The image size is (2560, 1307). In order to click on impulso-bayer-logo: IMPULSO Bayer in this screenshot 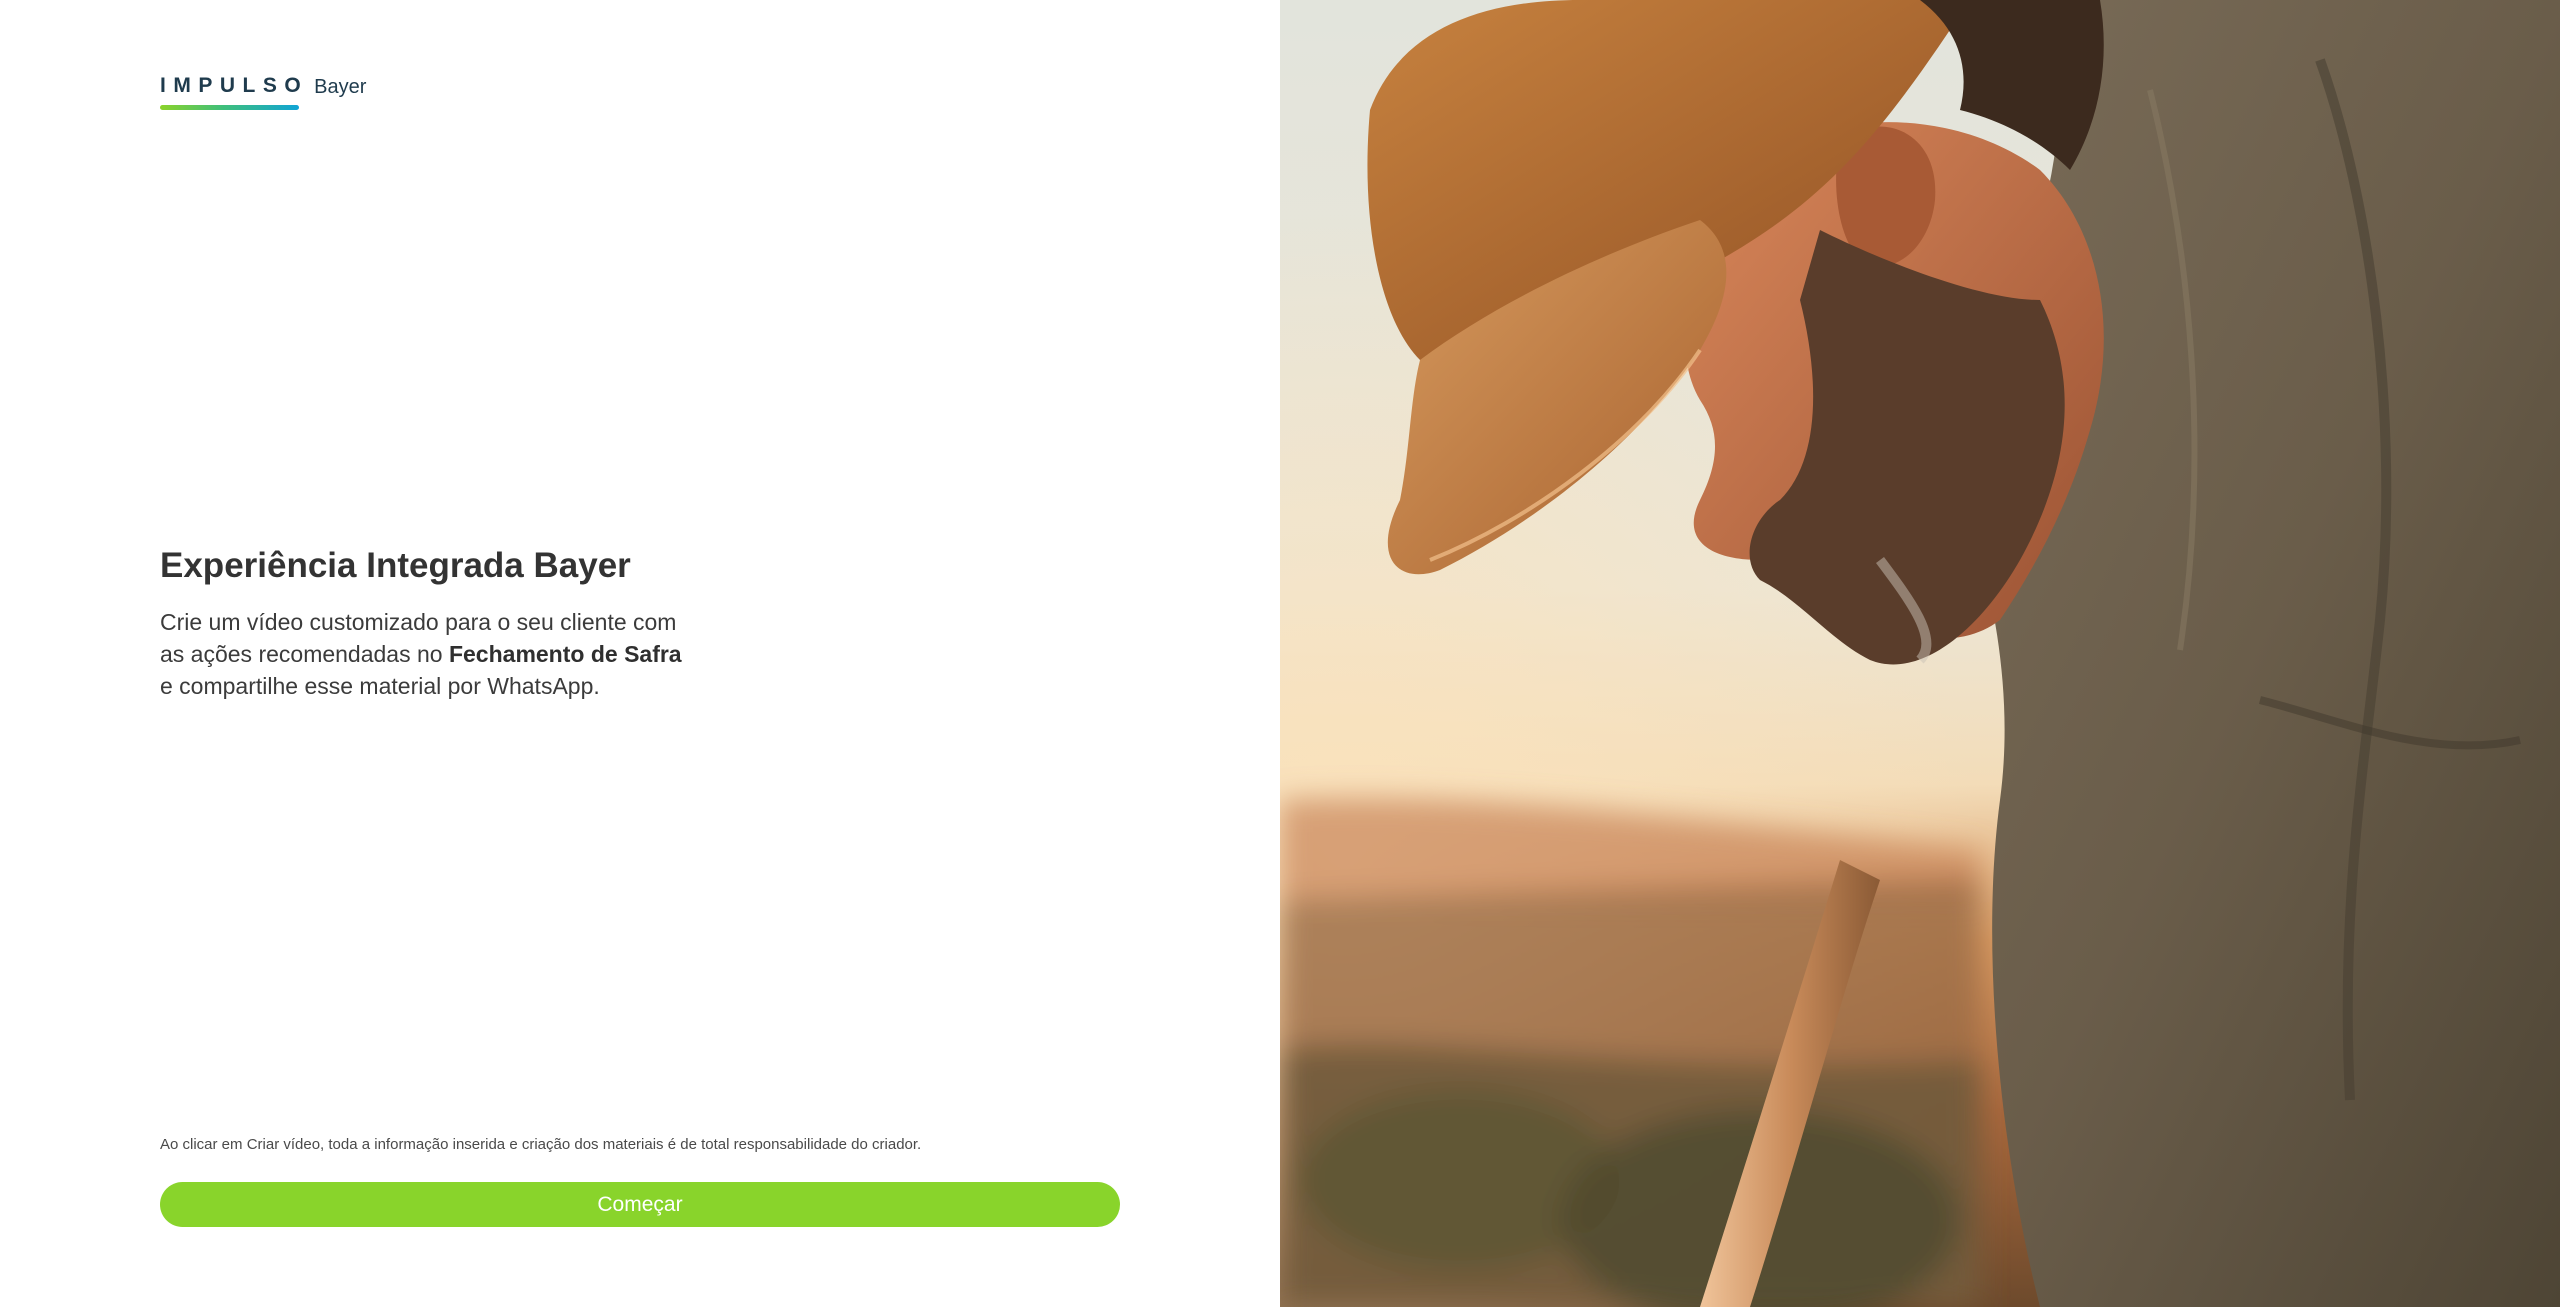, I will do `click(263, 92)`.